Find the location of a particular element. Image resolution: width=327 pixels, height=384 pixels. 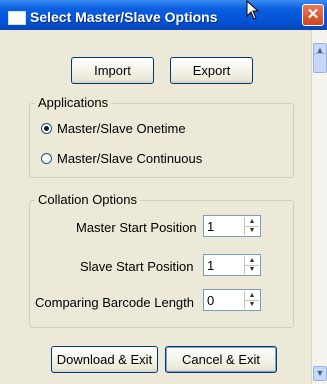

master-start-position-label: Master Start Position is located at coordinates (136, 227).